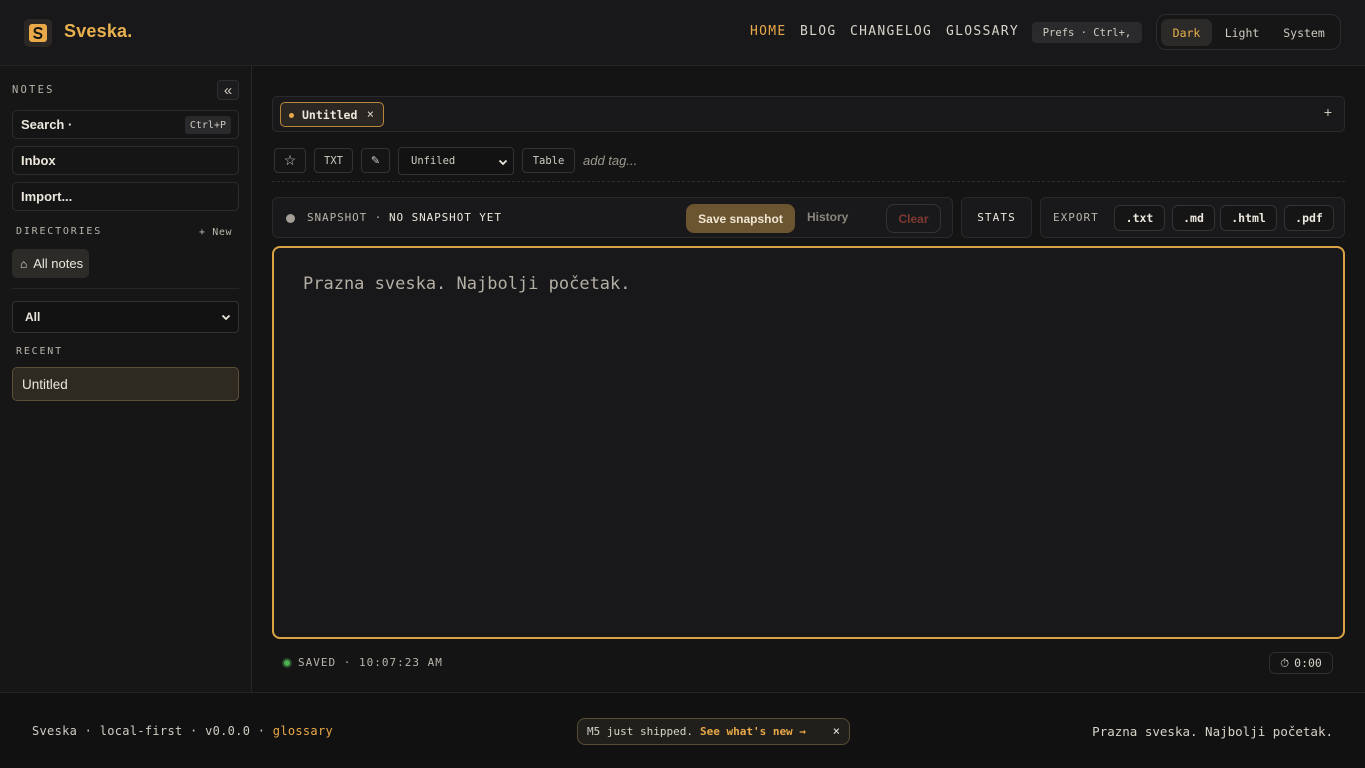 This screenshot has height=768, width=1365. I want to click on save-snapshot-button: Save snapshot, so click(740, 218).